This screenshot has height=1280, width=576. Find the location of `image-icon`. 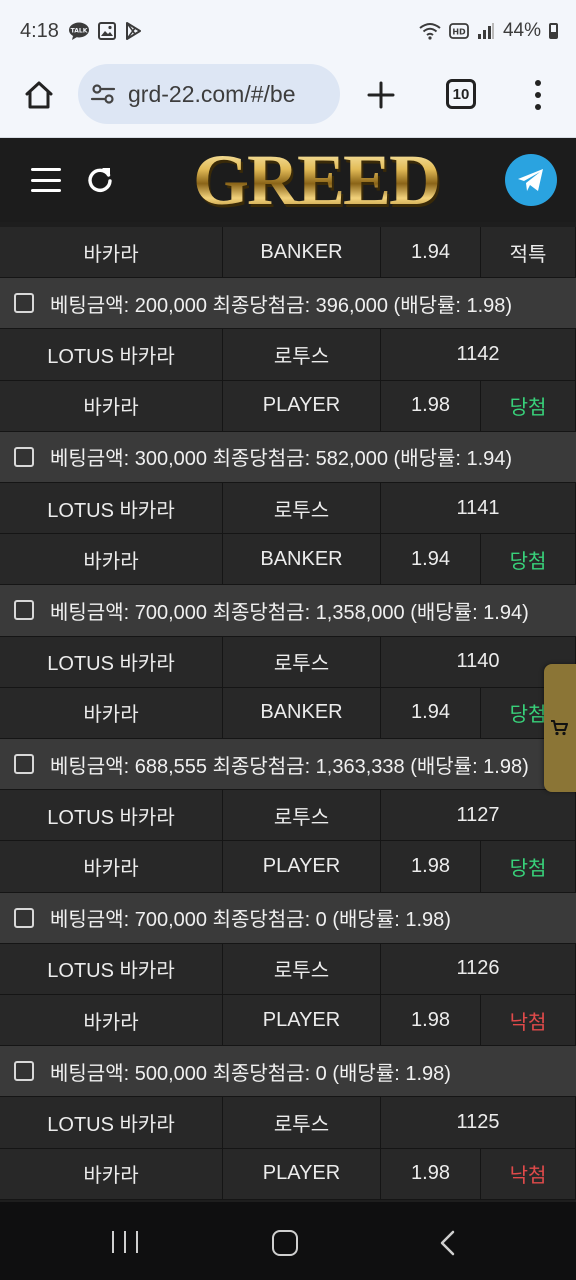

image-icon is located at coordinates (107, 31).